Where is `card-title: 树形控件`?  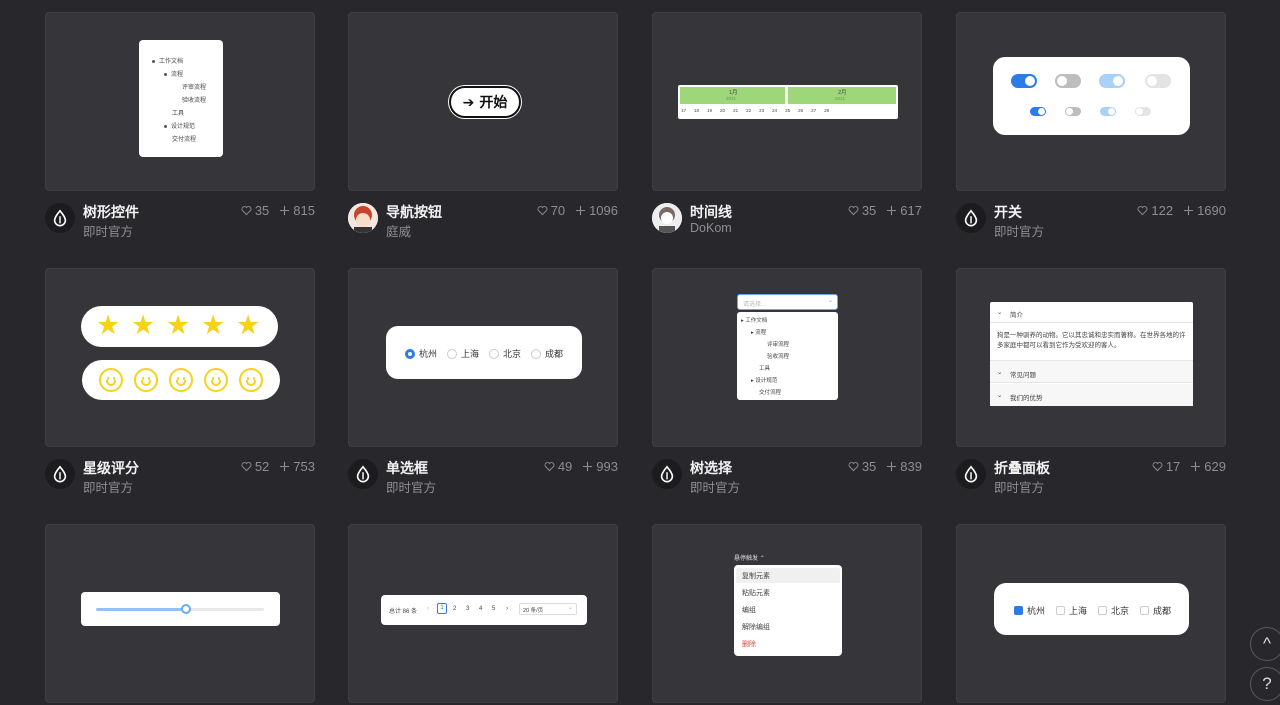
card-title: 树形控件 is located at coordinates (111, 212).